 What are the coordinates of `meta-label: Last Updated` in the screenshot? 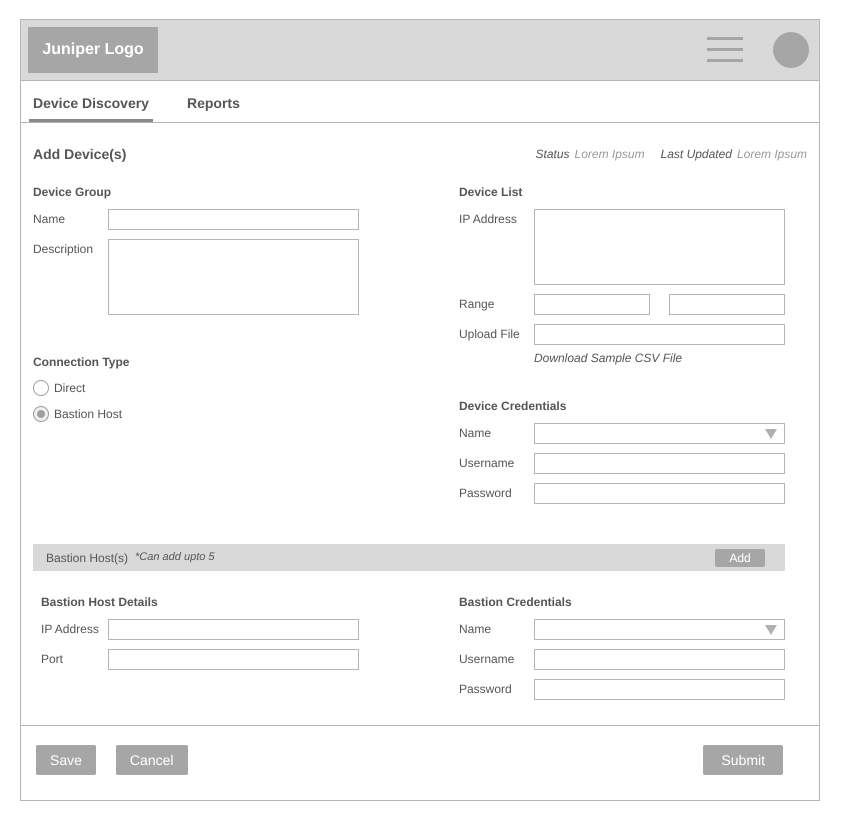 It's located at (696, 154).